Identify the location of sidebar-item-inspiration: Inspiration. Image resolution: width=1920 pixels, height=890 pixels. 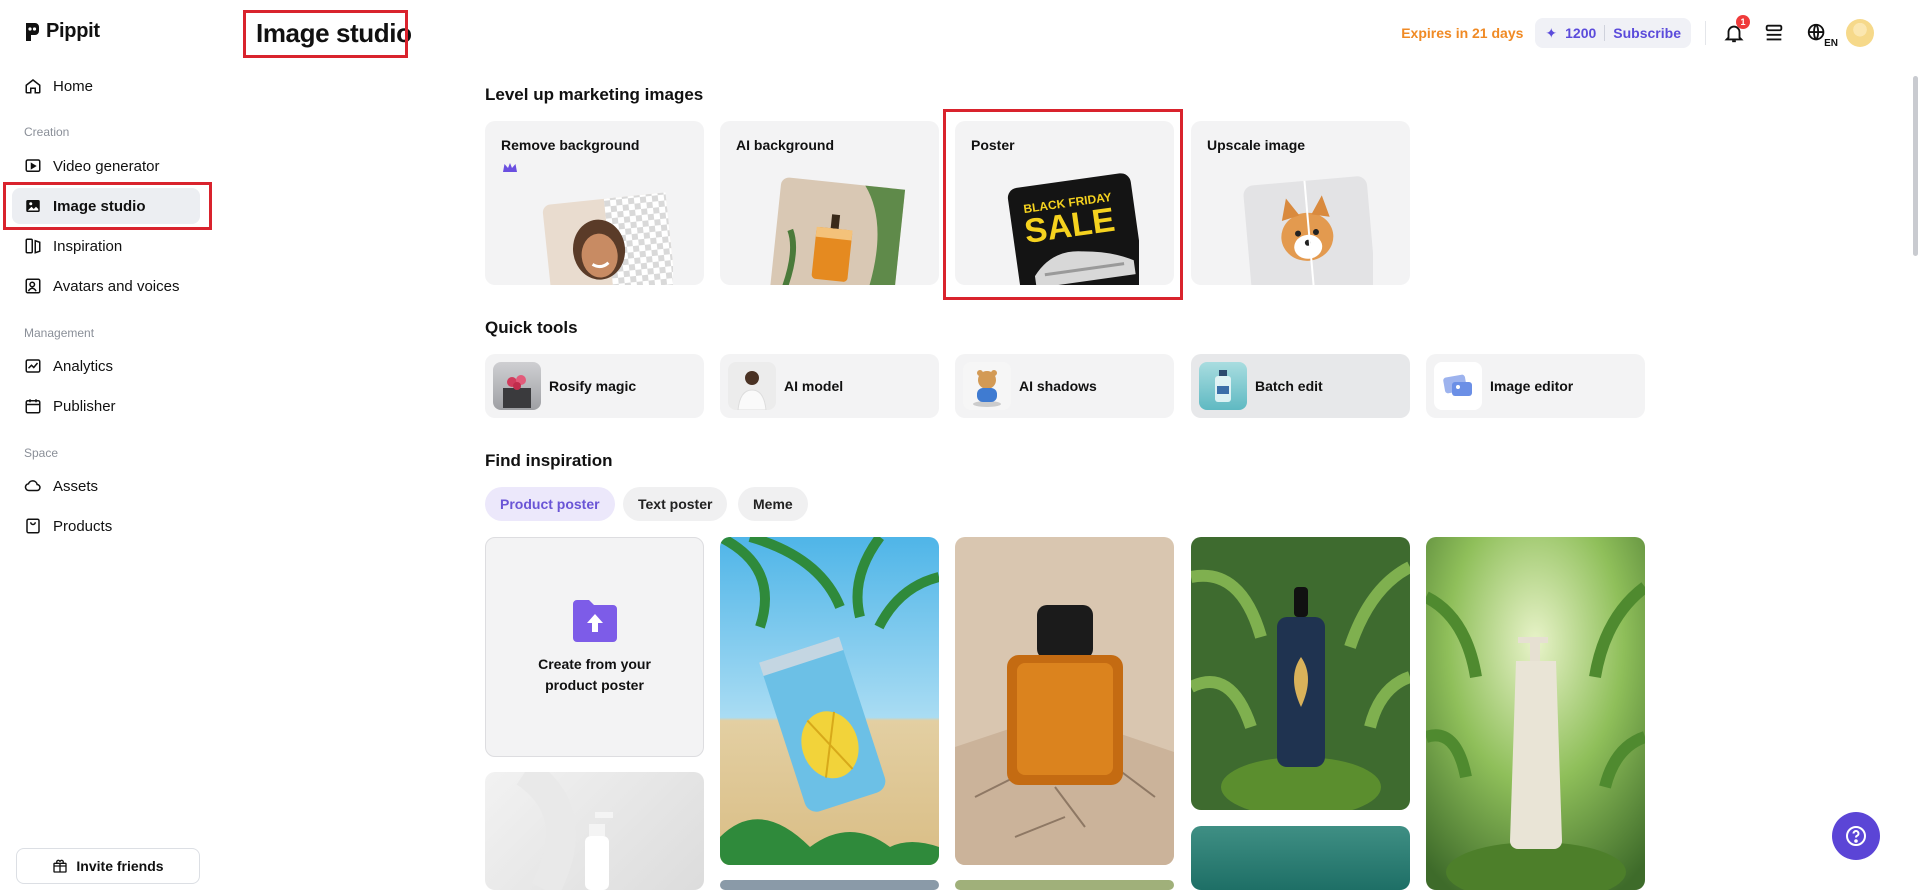
(106, 246).